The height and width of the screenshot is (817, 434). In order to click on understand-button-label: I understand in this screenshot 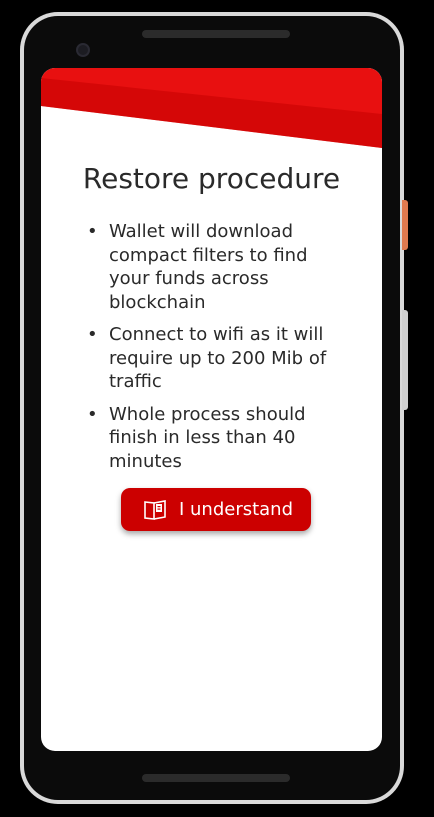, I will do `click(236, 509)`.